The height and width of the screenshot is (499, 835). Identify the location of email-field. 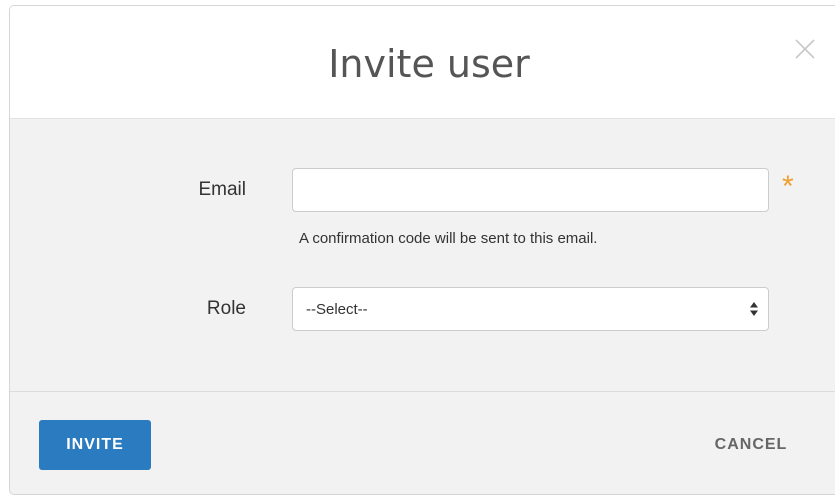
(530, 190).